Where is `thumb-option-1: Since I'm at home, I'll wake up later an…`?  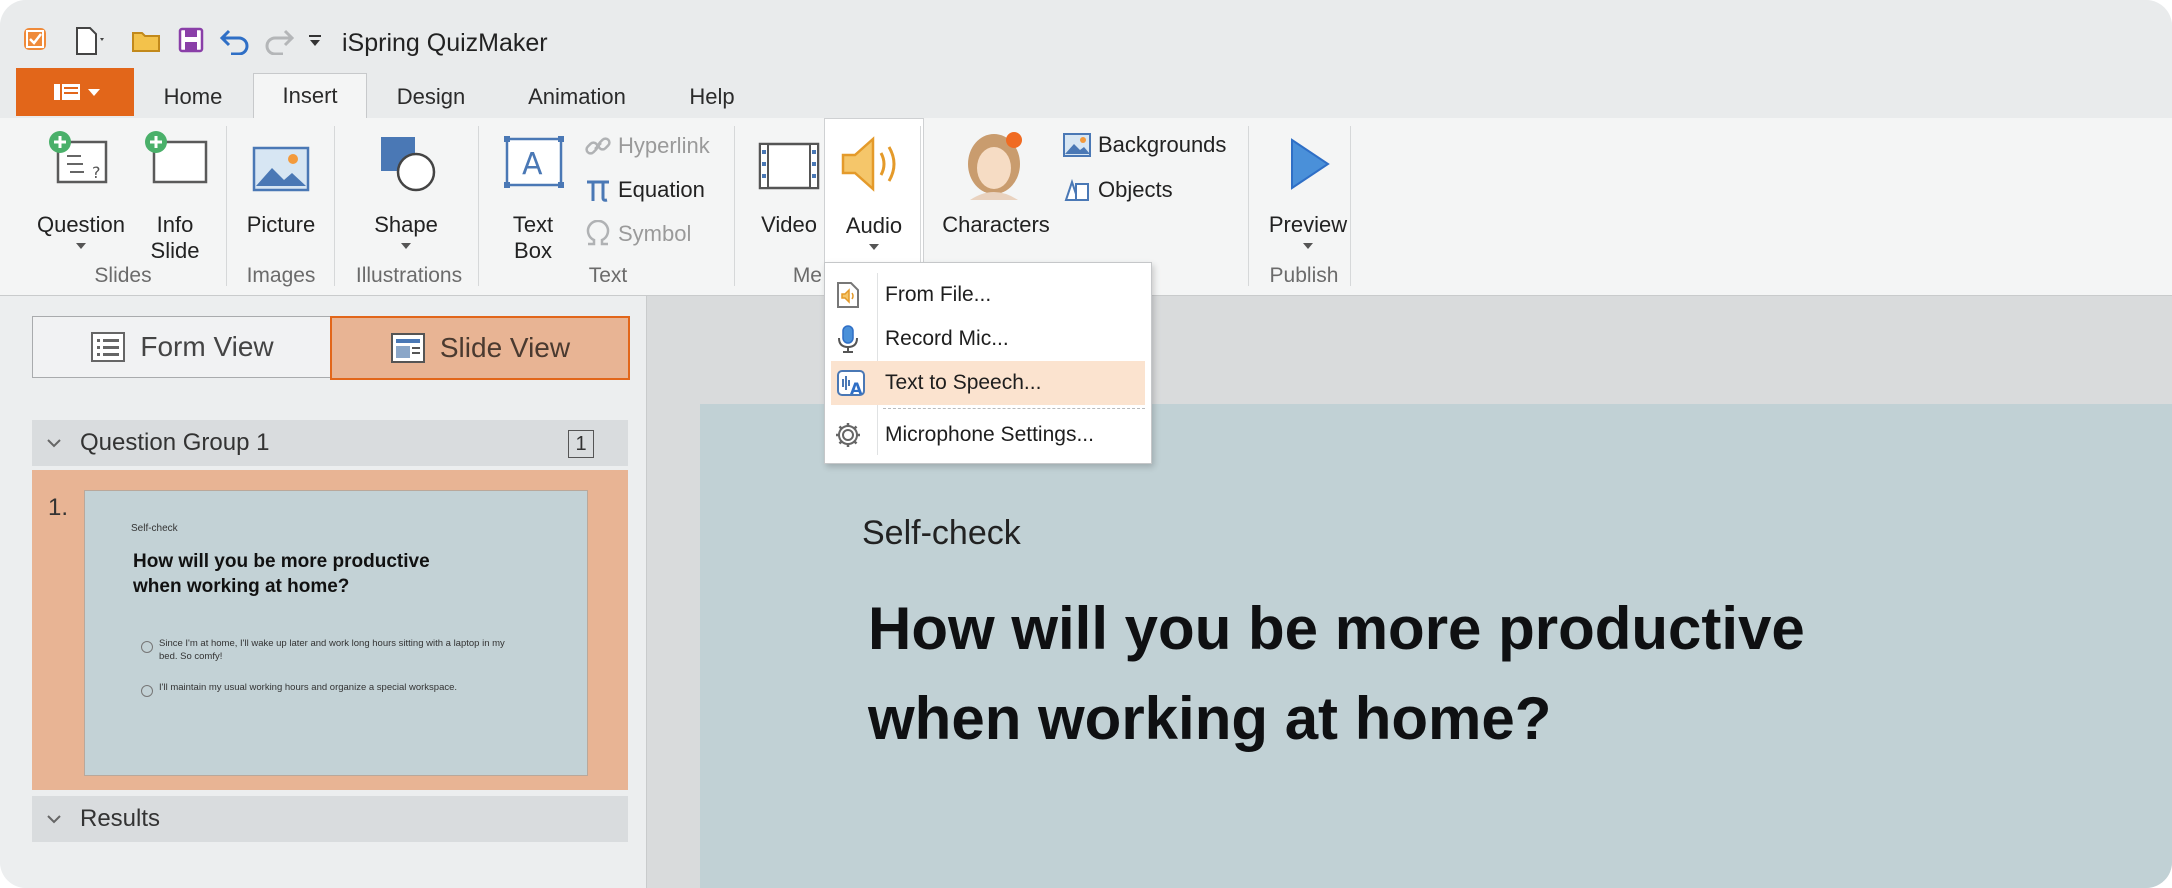
thumb-option-1: Since I'm at home, I'll wake up later an… is located at coordinates (332, 650).